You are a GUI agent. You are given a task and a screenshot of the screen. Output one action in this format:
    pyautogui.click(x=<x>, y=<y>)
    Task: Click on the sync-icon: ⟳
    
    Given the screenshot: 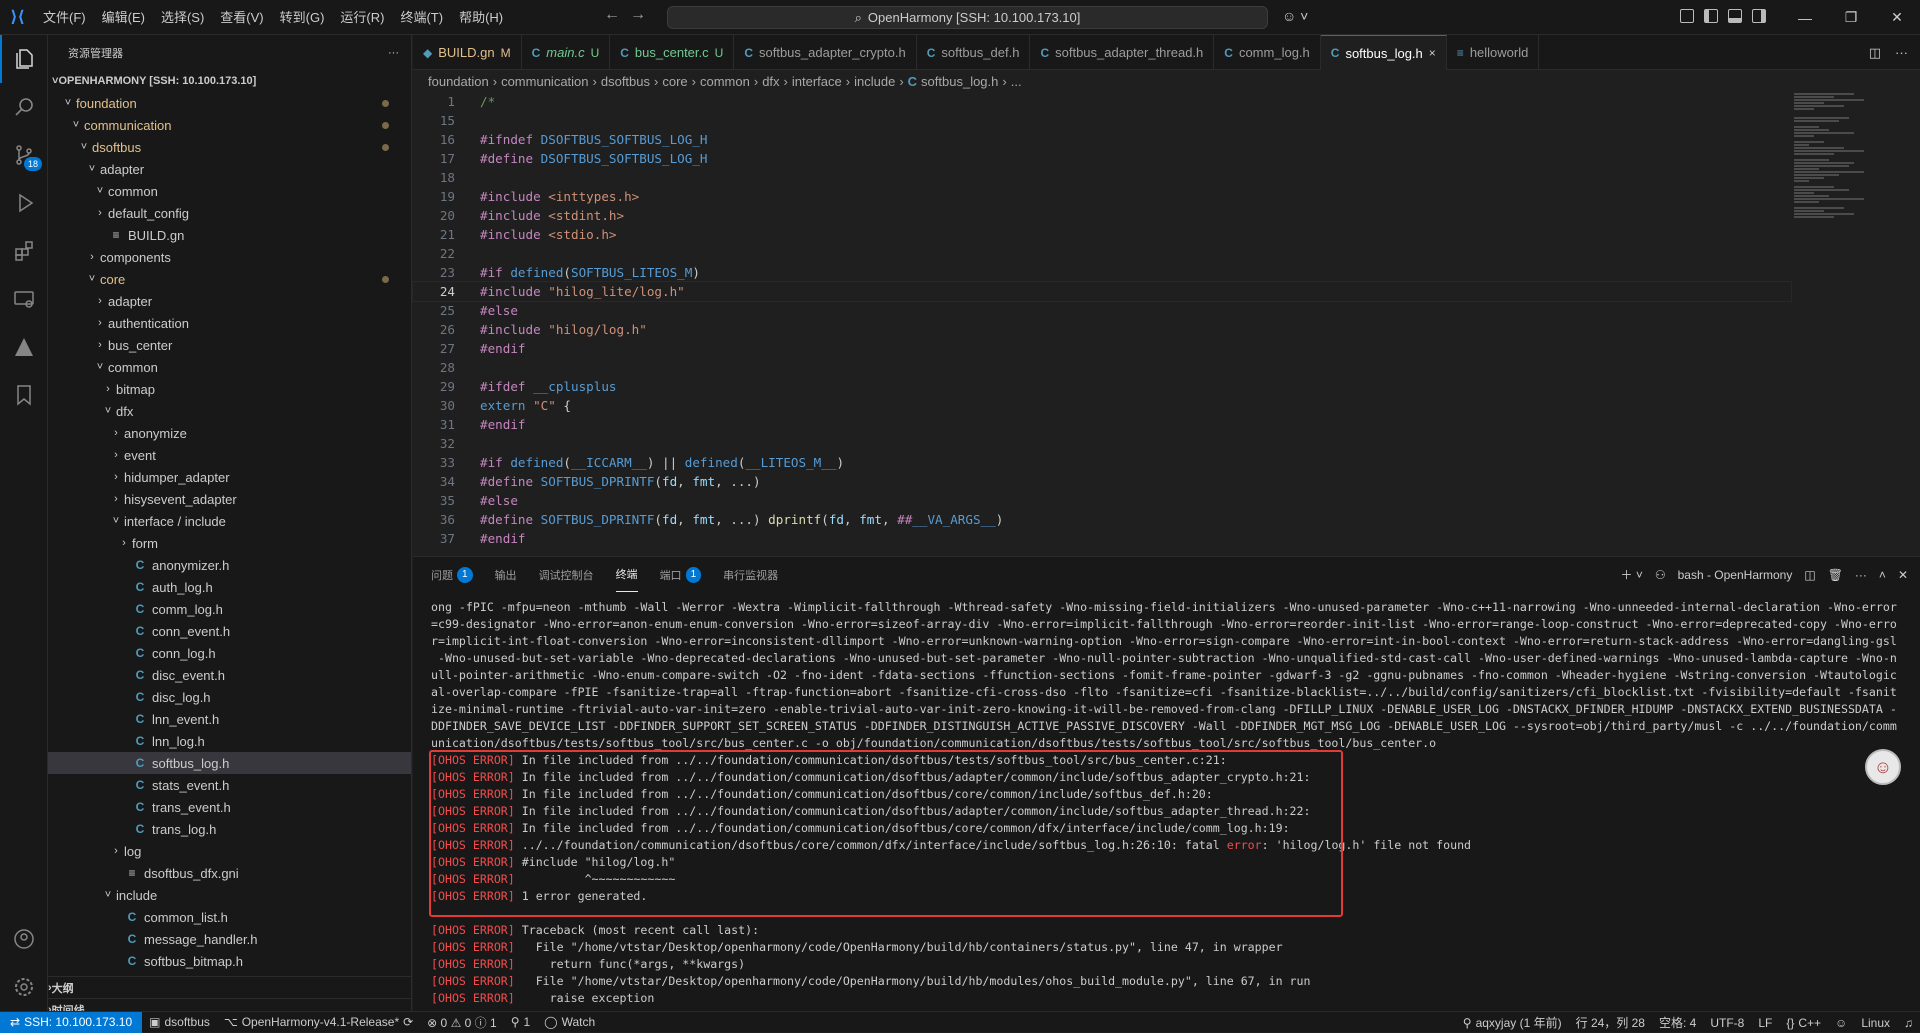 What is the action you would take?
    pyautogui.click(x=408, y=1022)
    